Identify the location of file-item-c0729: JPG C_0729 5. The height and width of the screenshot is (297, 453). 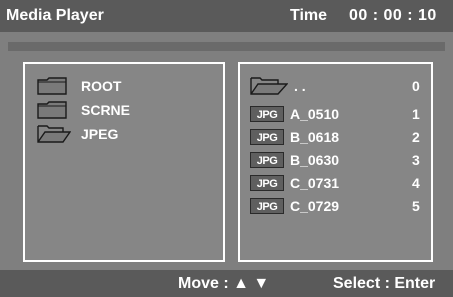
(340, 206).